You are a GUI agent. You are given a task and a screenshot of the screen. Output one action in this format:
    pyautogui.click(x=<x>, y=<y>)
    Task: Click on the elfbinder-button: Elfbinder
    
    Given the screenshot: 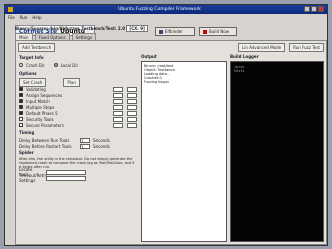 What is the action you would take?
    pyautogui.click(x=175, y=31)
    